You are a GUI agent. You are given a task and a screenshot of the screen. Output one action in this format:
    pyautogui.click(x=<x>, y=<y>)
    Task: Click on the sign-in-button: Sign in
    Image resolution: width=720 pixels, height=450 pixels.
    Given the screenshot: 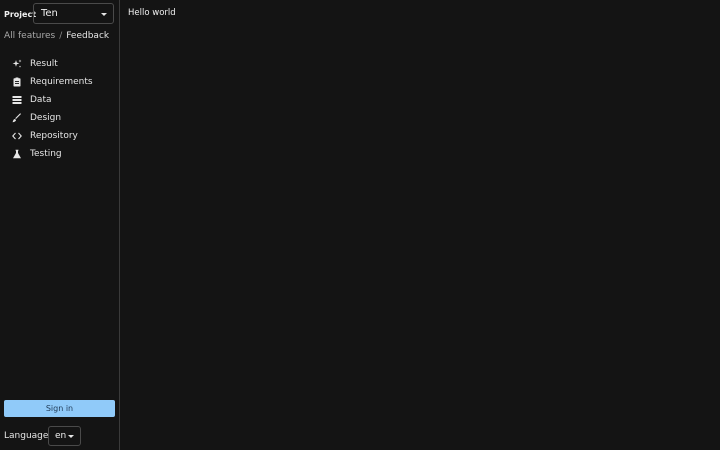 What is the action you would take?
    pyautogui.click(x=59, y=408)
    